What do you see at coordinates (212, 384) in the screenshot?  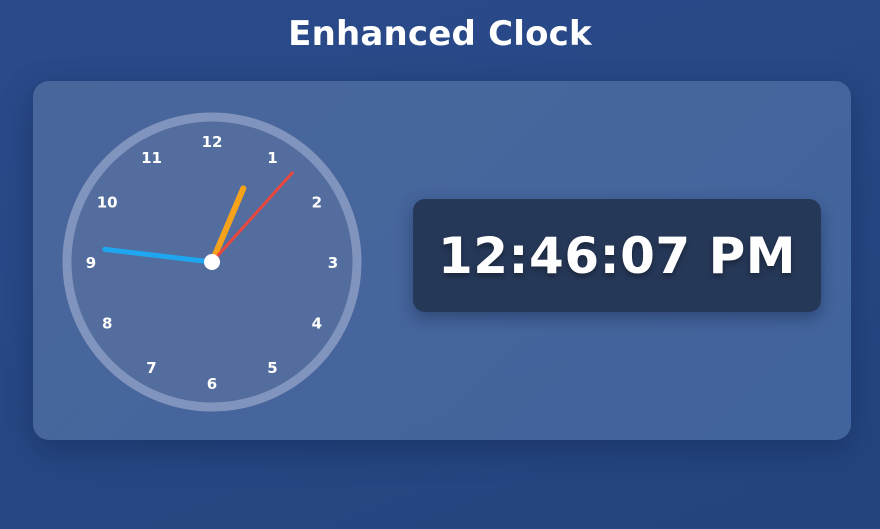 I see `clock-number-6: 6` at bounding box center [212, 384].